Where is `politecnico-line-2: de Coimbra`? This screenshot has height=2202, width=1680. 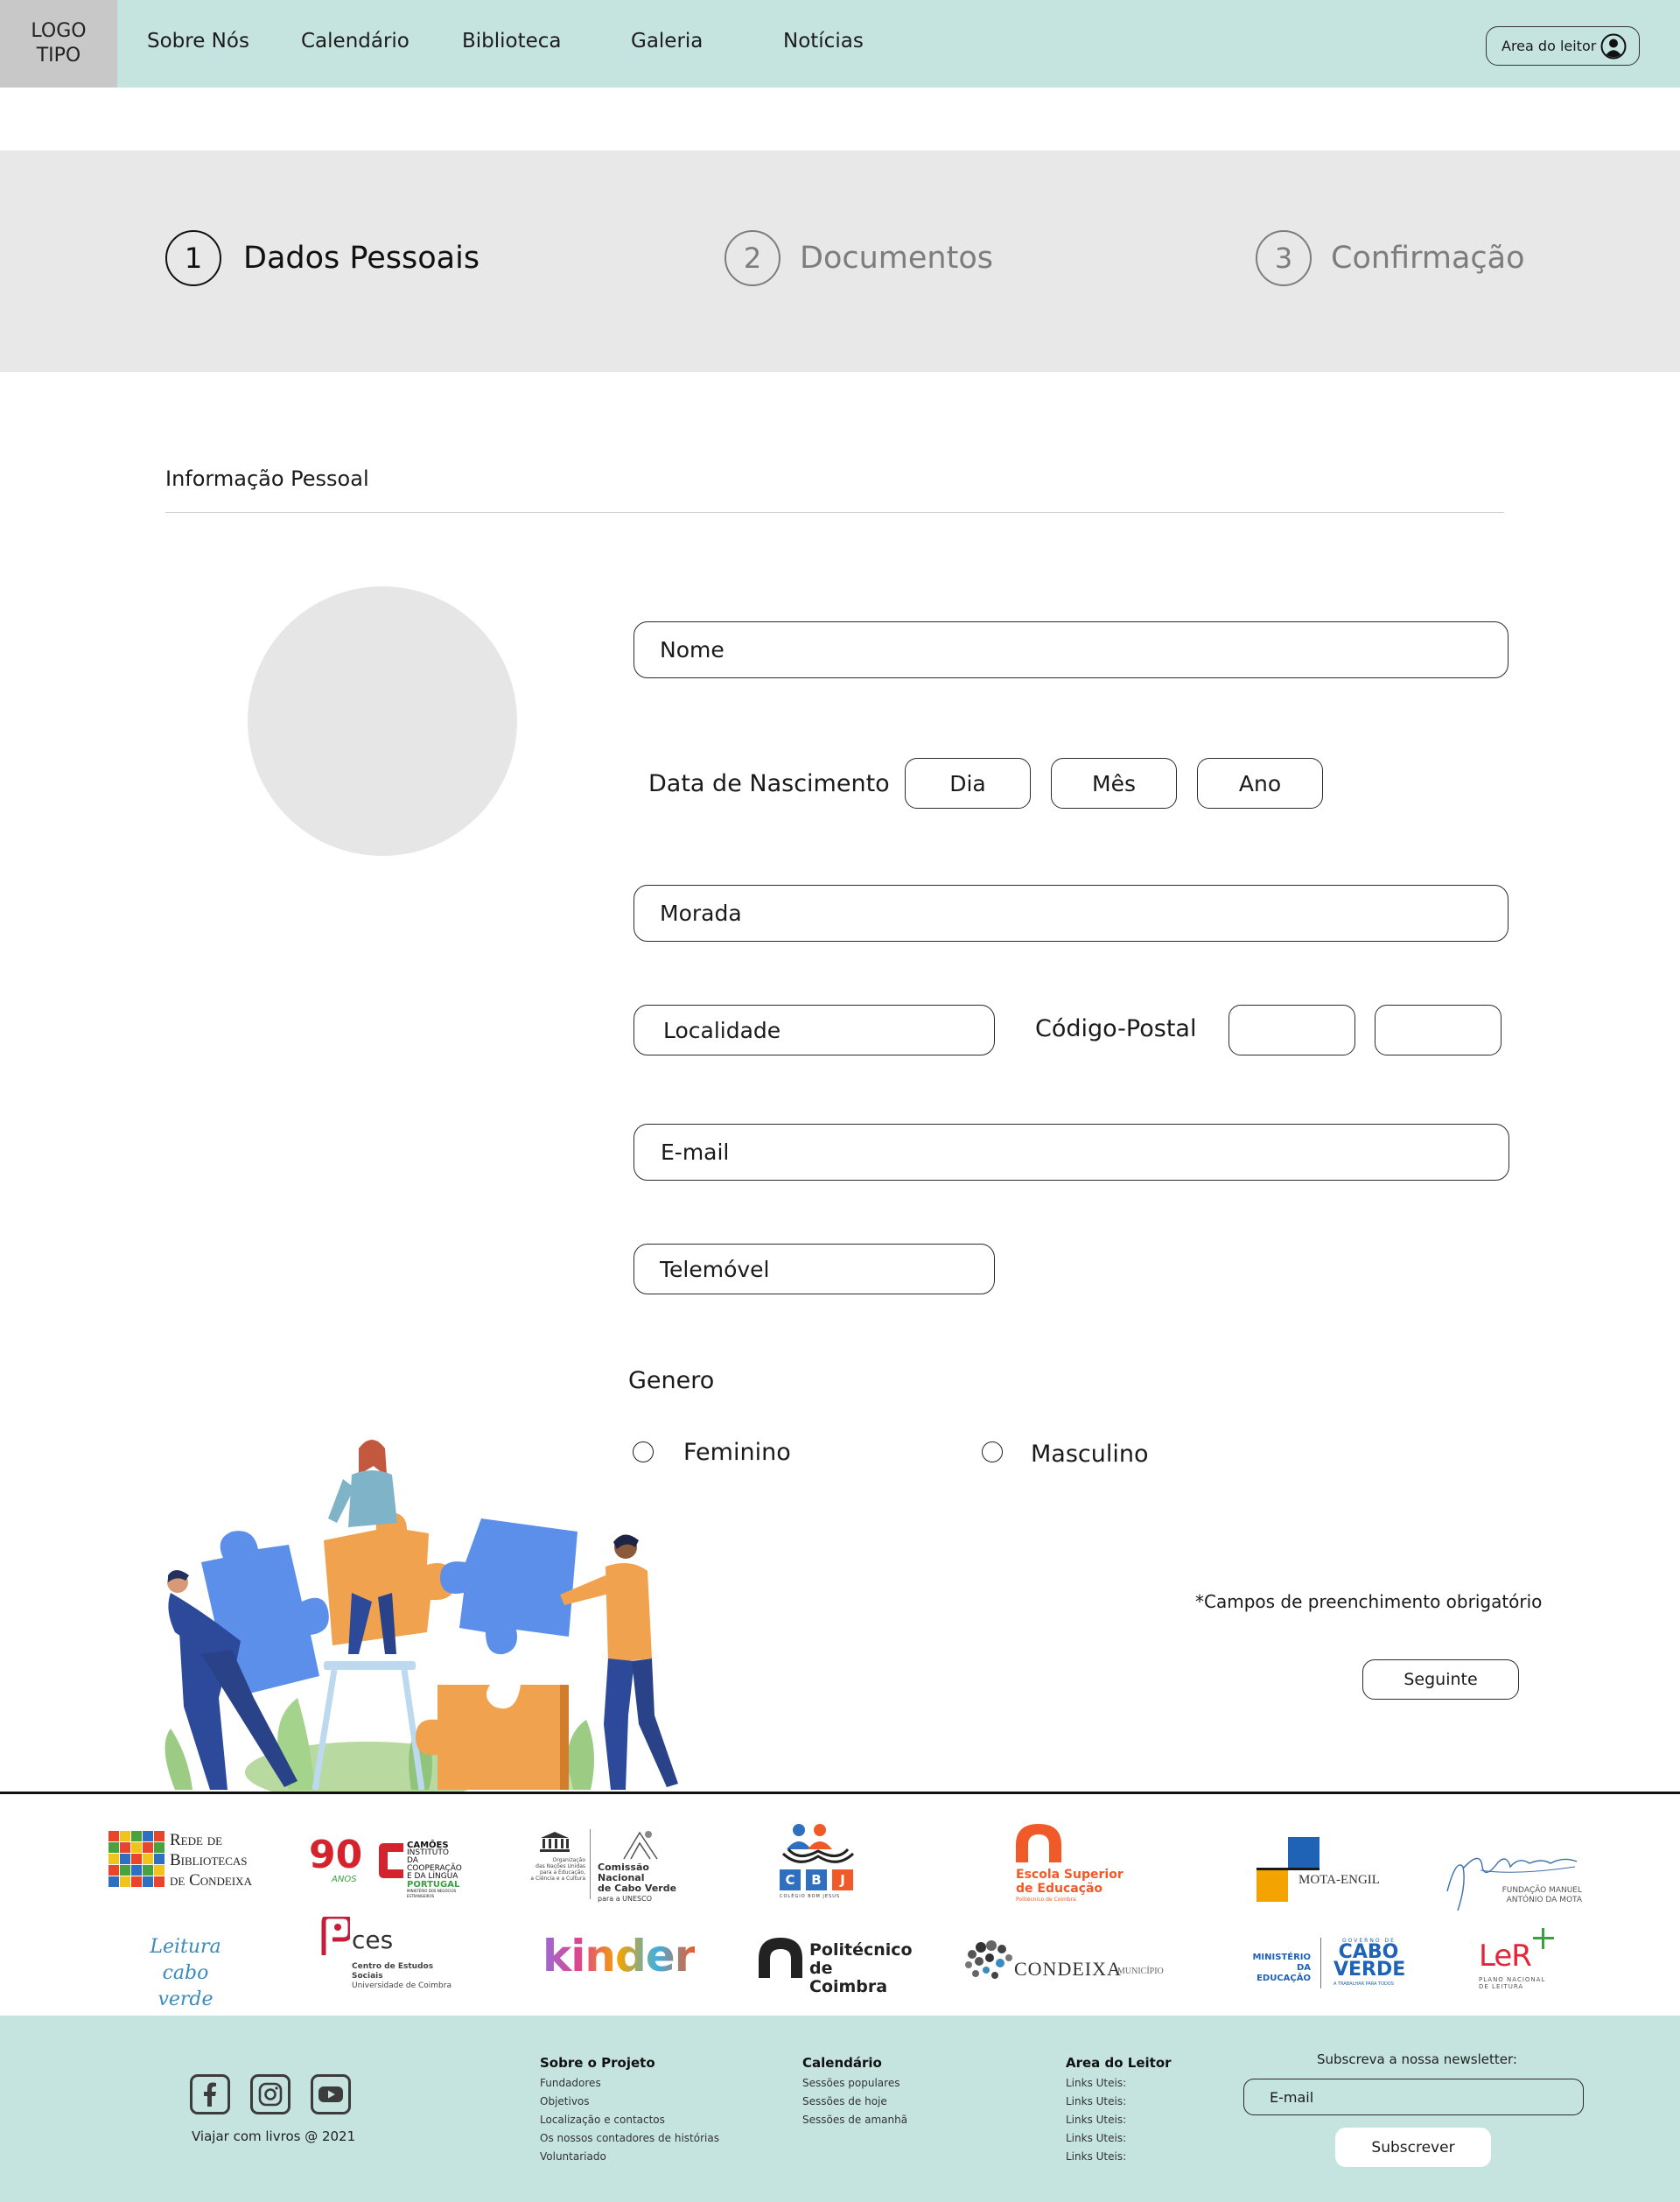
politecnico-line-2: de Coimbra is located at coordinates (848, 1978).